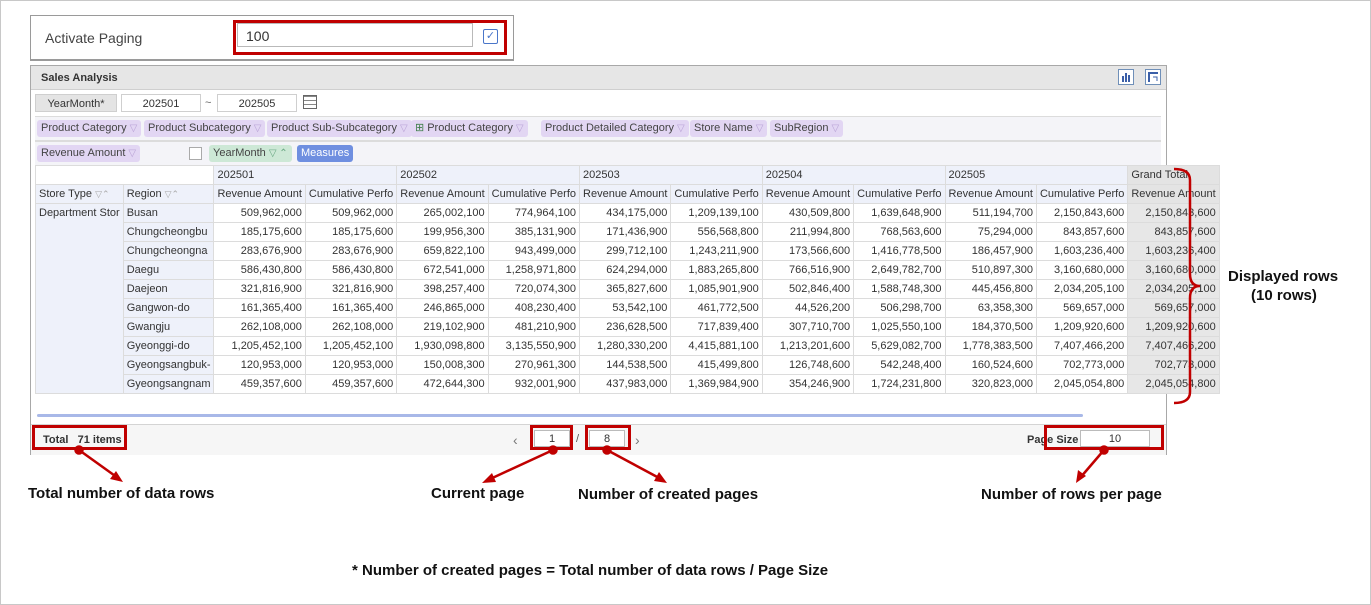 Image resolution: width=1371 pixels, height=605 pixels. I want to click on rows-per-page-label: Number of rows per page, so click(1071, 494).